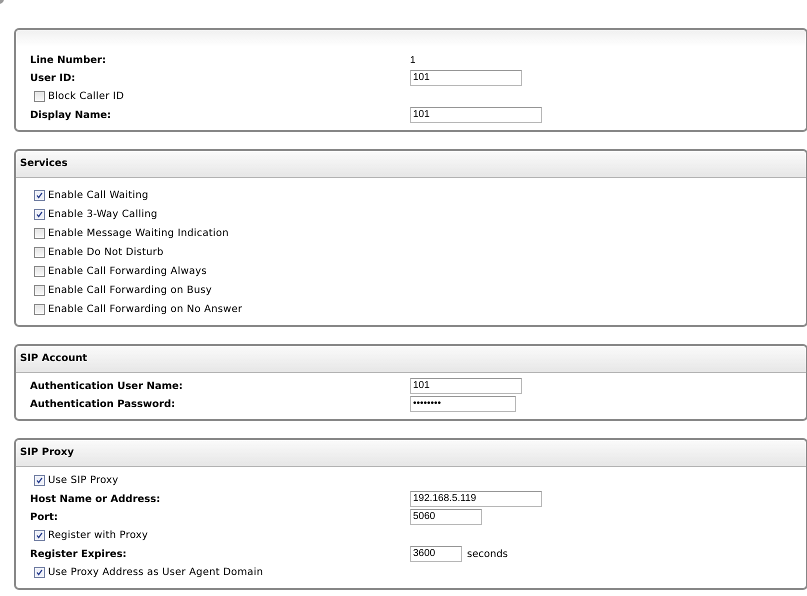 The image size is (807, 596). I want to click on field-label: Register Expires:, so click(79, 554).